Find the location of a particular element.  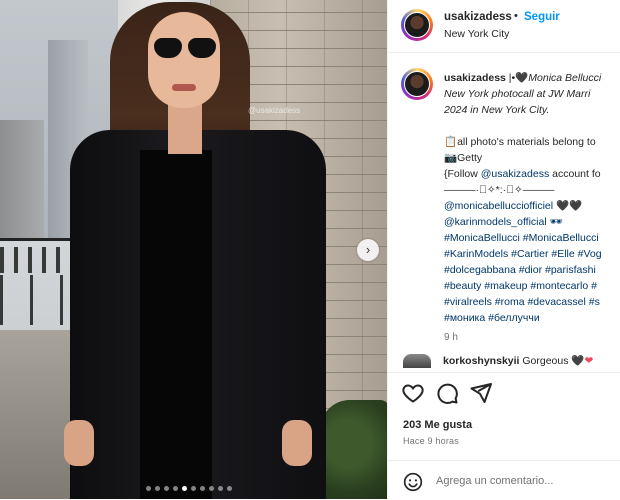

skyscraper is located at coordinates (22, 180).